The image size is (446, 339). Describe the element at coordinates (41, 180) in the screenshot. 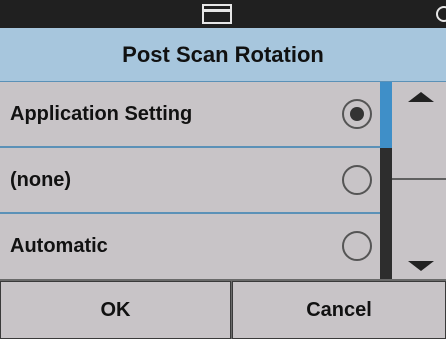

I see `option-label: (none)` at that location.